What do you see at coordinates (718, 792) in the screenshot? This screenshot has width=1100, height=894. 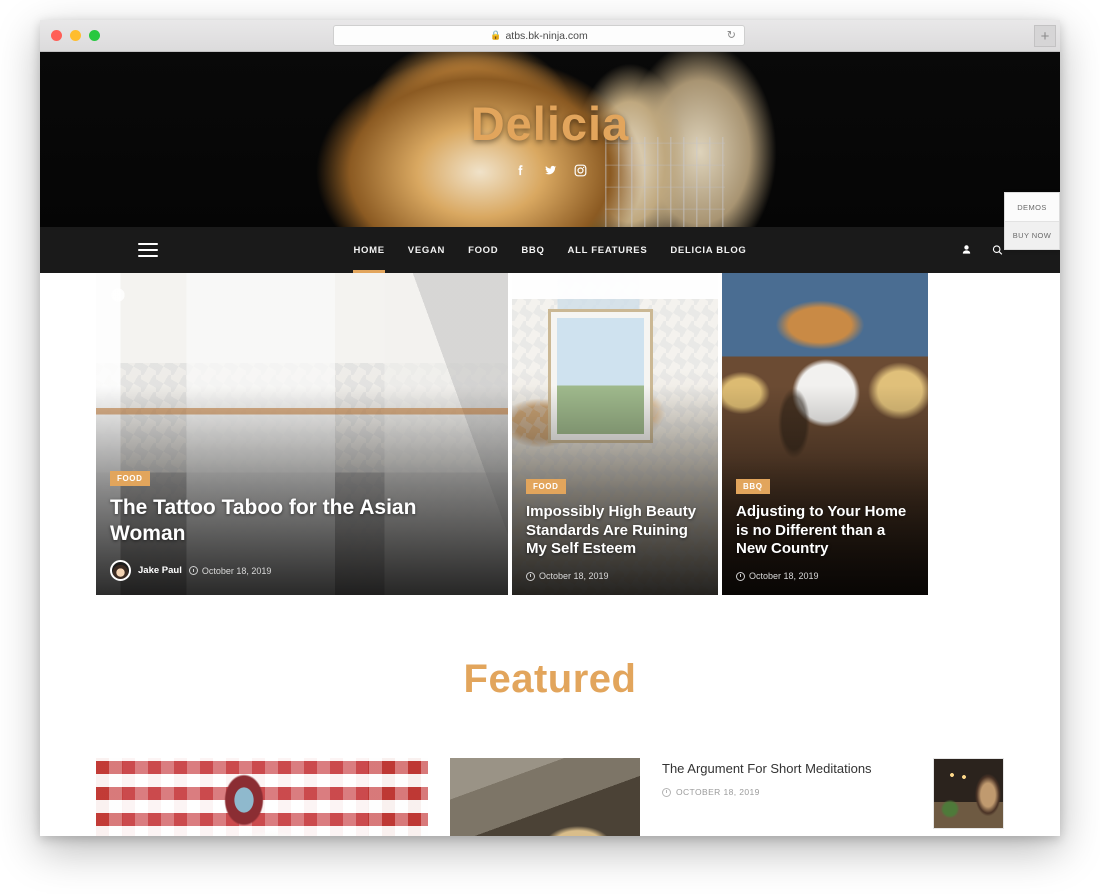 I see `featured-item-1-date: OCTOBER 18, 2019` at bounding box center [718, 792].